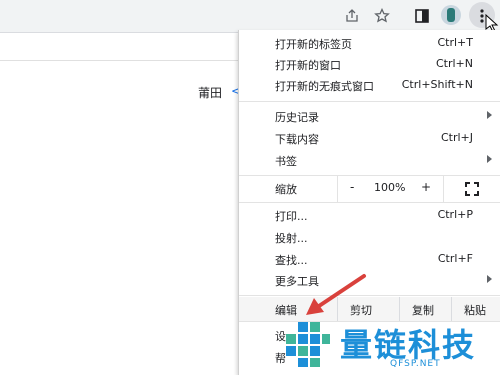 The width and height of the screenshot is (500, 375). Describe the element at coordinates (455, 214) in the screenshot. I see `menu-item-shortcut: Ctrl+P` at that location.